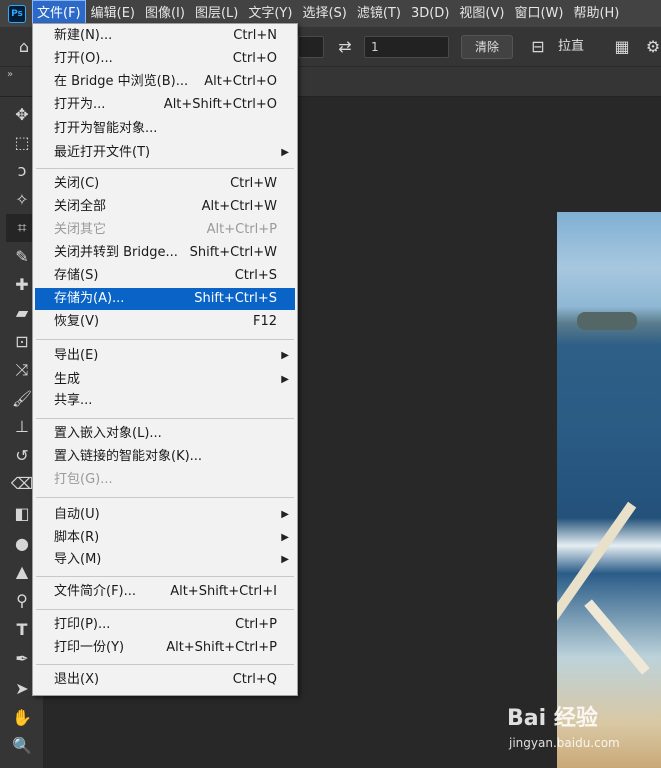 Image resolution: width=661 pixels, height=768 pixels. What do you see at coordinates (165, 648) in the screenshot?
I see `menu-item-print-one-copy: 打印一份(Y) Alt+Shift+Ctrl+P` at bounding box center [165, 648].